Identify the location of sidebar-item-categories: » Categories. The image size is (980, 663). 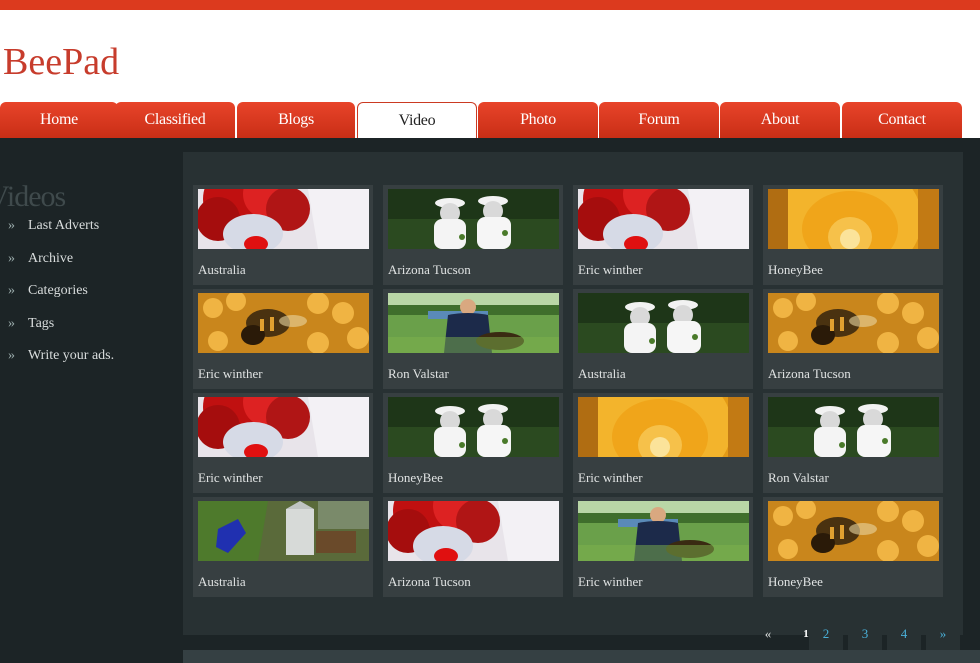
(61, 299).